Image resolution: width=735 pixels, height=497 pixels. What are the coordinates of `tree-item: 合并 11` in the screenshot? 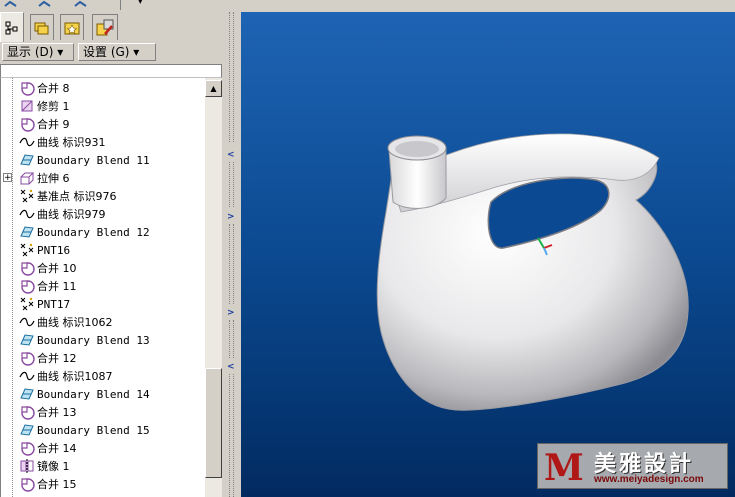 It's located at (42, 286).